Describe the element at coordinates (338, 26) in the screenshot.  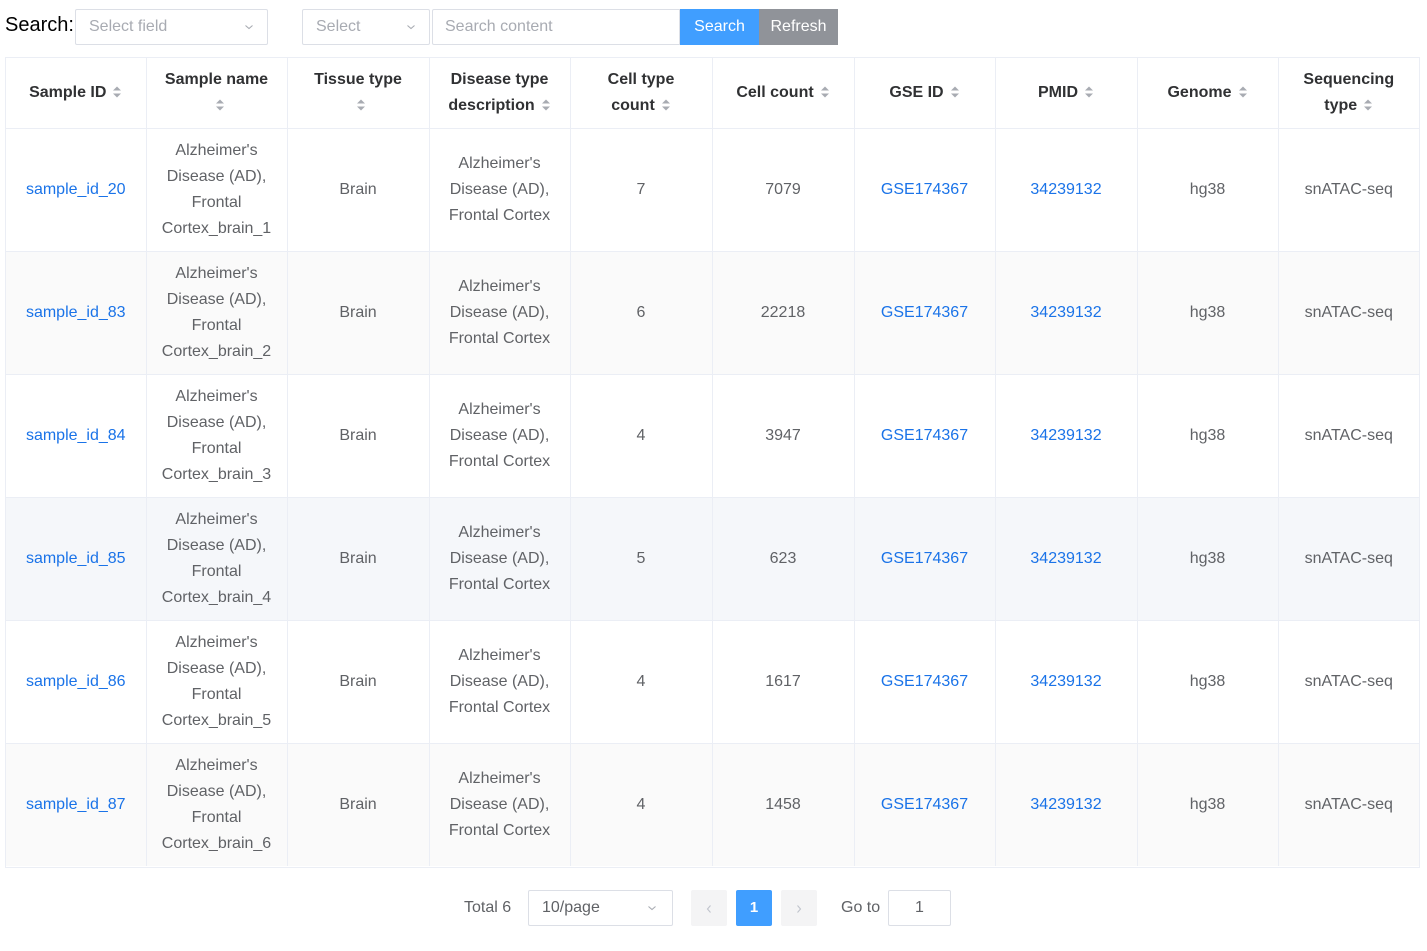
I see `search-operator-placeholder: Select` at that location.